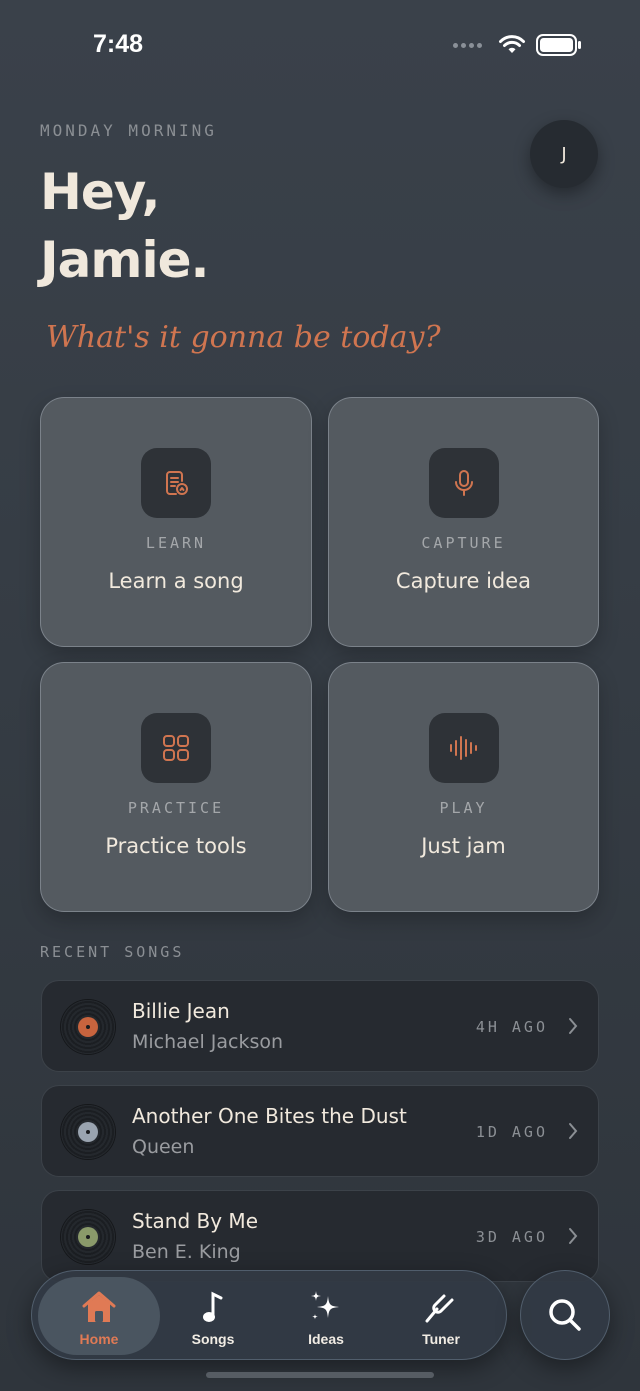 This screenshot has width=640, height=1391. I want to click on tile-kicker: PRACTICE, so click(176, 808).